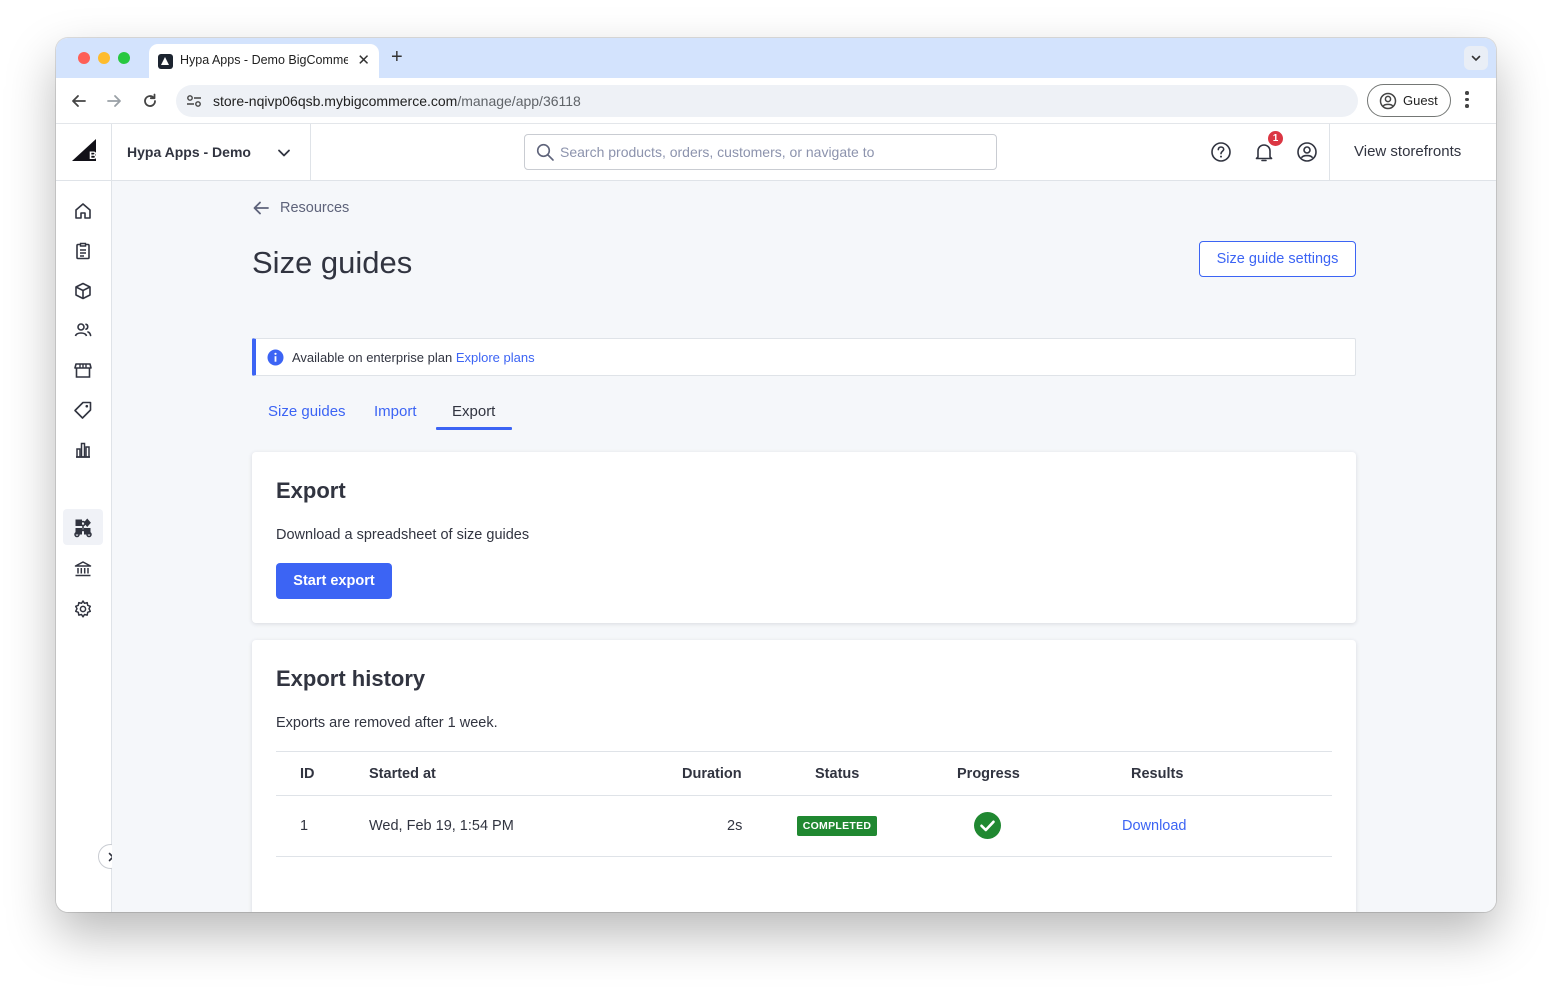 This screenshot has height=987, width=1552. I want to click on column-header-status: Status, so click(837, 774).